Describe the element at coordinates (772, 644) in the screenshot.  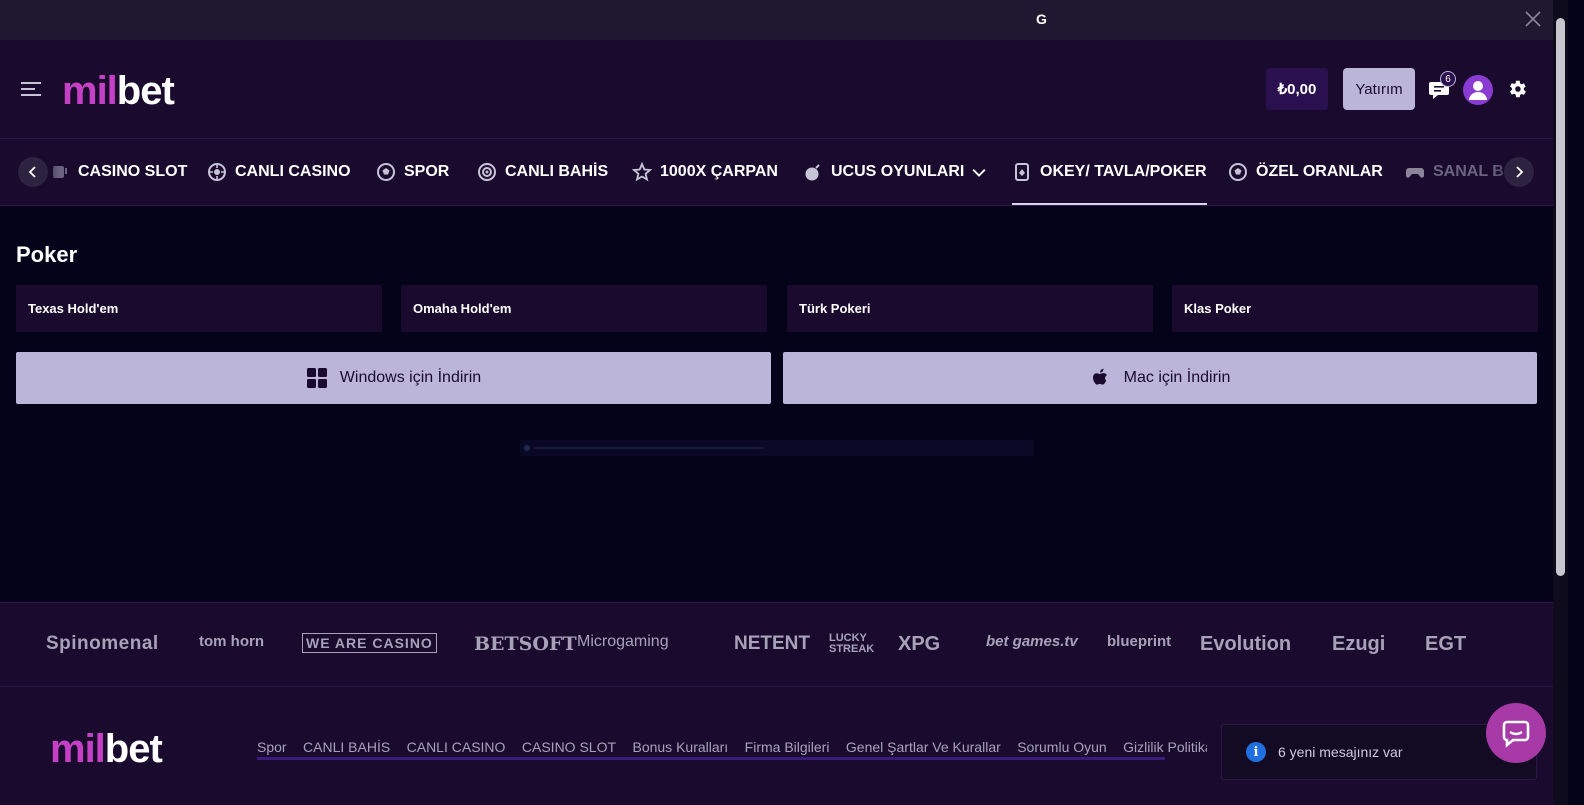
I see `provider-logo: NETENT` at that location.